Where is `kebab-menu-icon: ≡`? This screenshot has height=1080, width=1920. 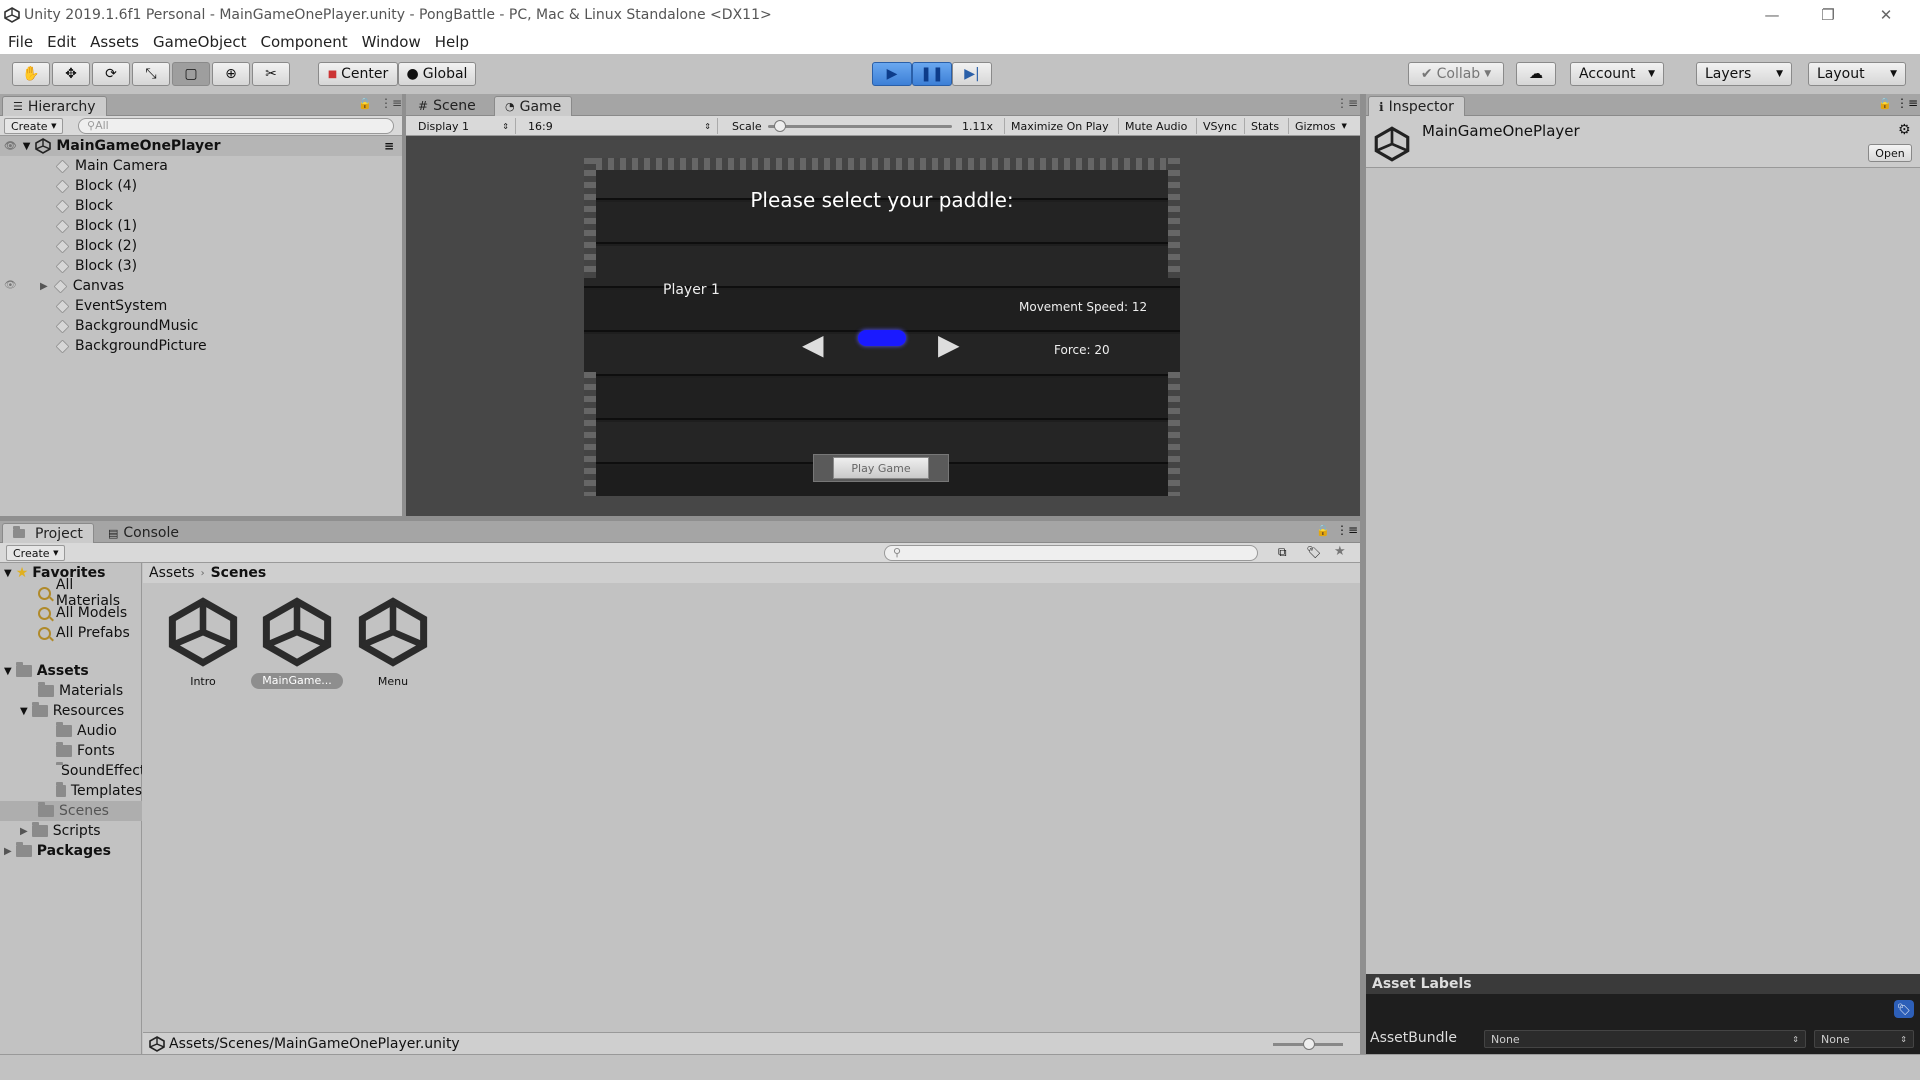
kebab-menu-icon: ≡ is located at coordinates (389, 146).